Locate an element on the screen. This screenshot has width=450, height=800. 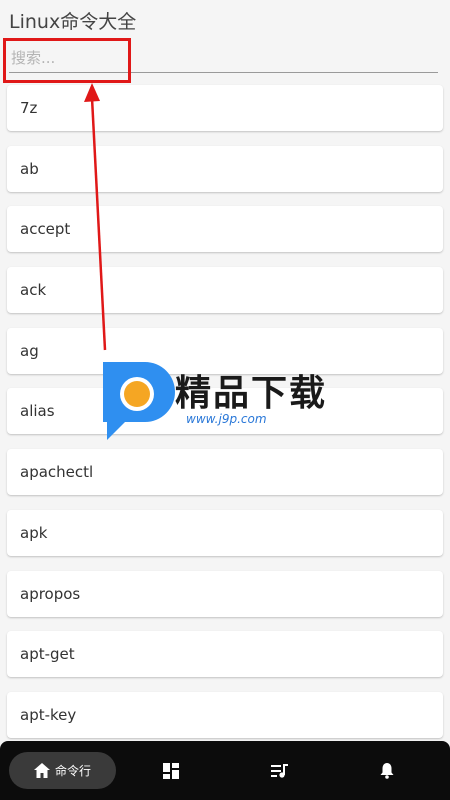
search-field is located at coordinates (225, 58).